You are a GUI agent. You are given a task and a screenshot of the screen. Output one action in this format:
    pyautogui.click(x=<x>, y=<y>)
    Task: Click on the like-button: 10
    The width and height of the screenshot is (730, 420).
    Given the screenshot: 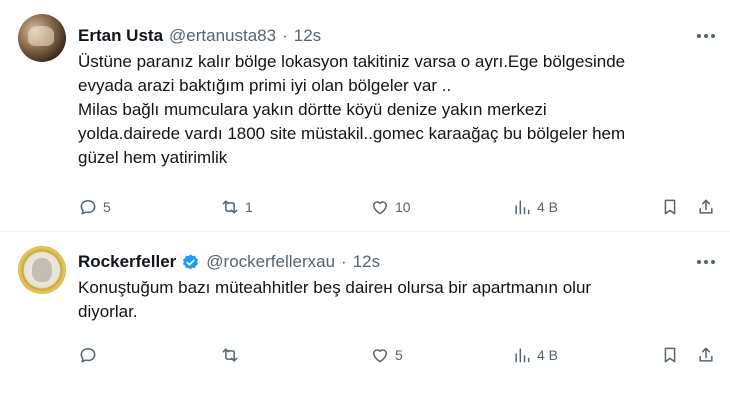 What is the action you would take?
    pyautogui.click(x=390, y=207)
    